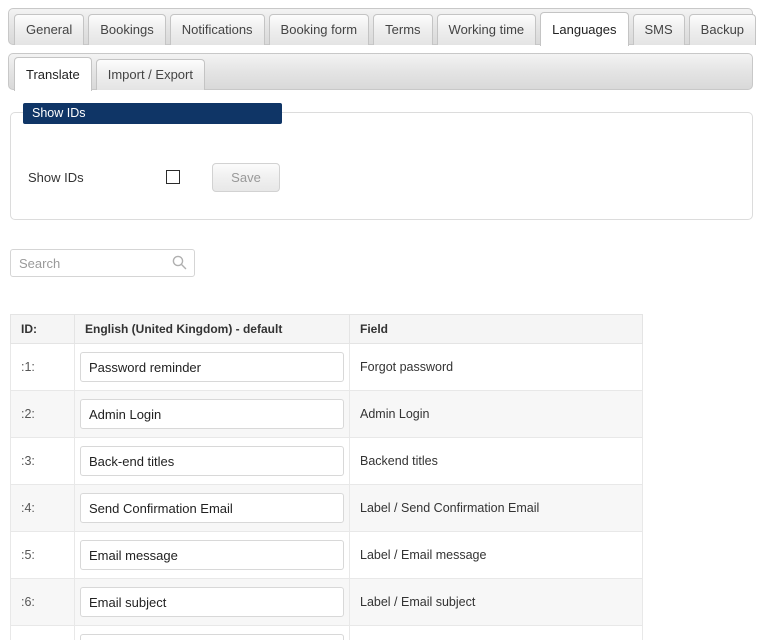  Describe the element at coordinates (381, 177) in the screenshot. I see `show-ids-row: Show IDs Save` at that location.